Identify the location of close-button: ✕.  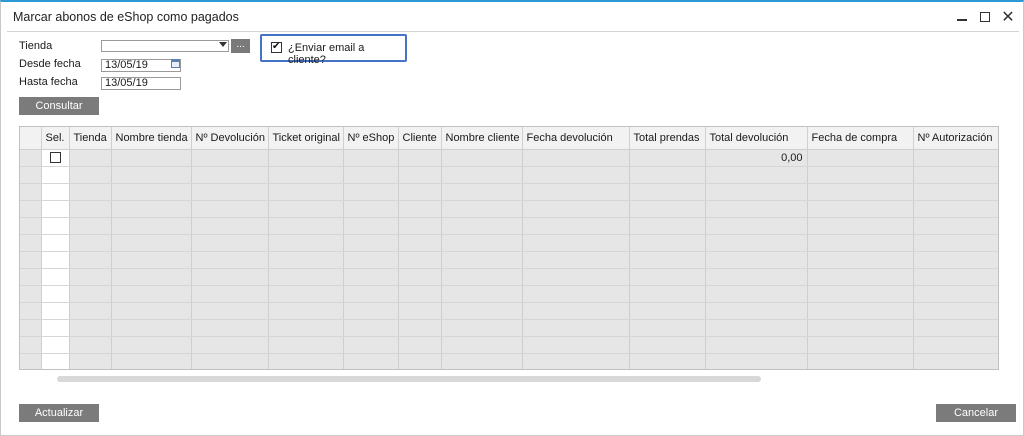
(1008, 17).